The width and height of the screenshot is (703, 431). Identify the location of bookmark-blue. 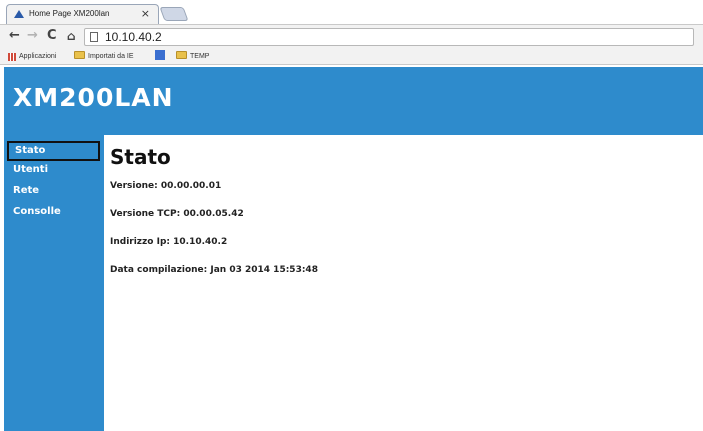
(162, 56).